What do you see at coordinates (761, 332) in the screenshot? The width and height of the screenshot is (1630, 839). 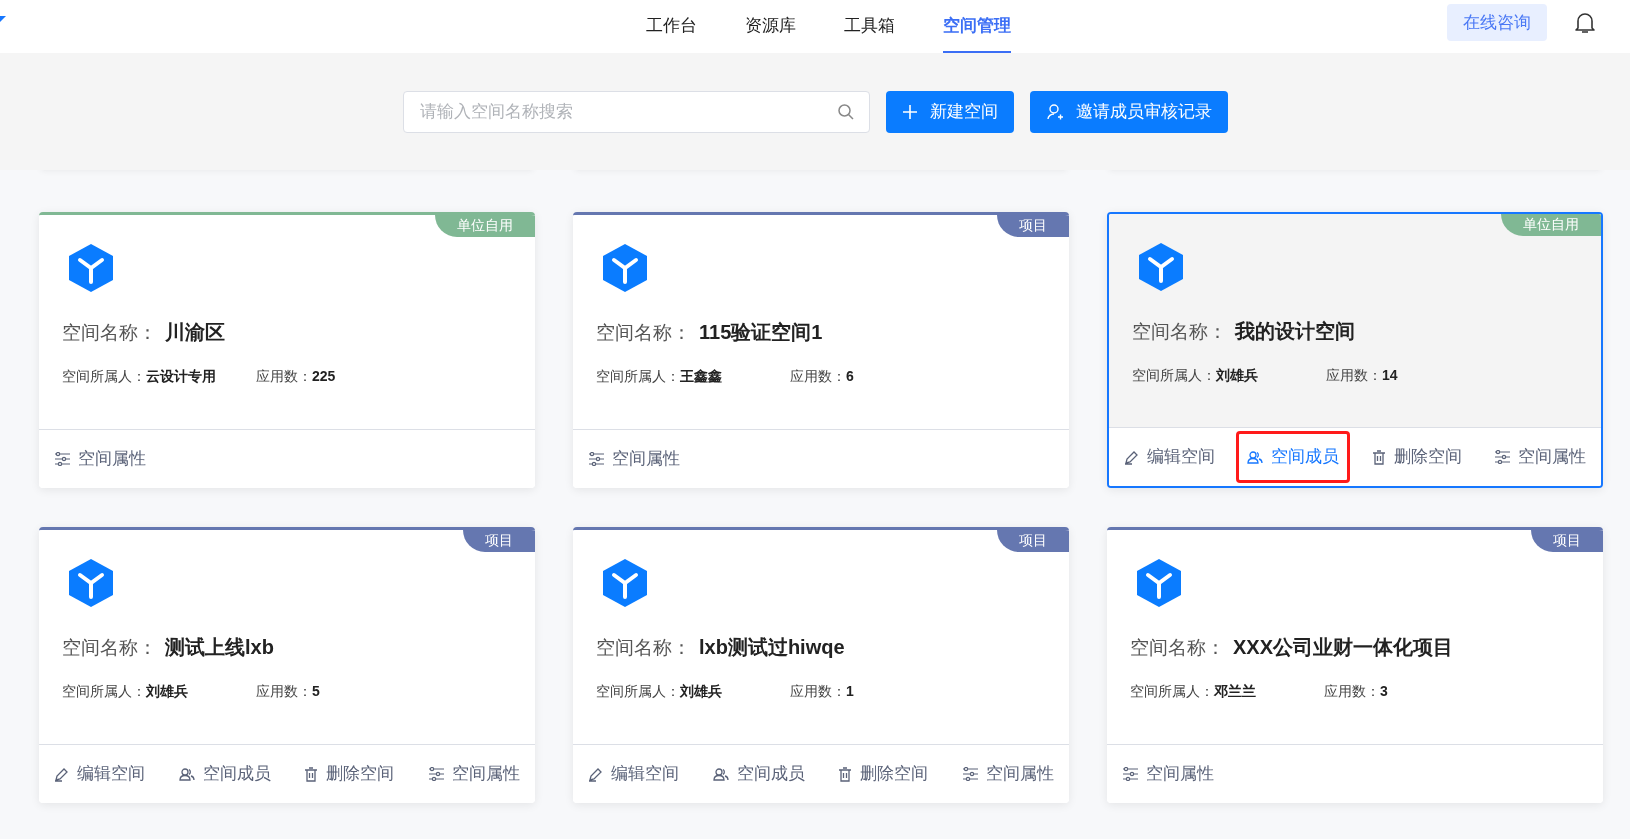 I see `space-name: 115验证空间1` at bounding box center [761, 332].